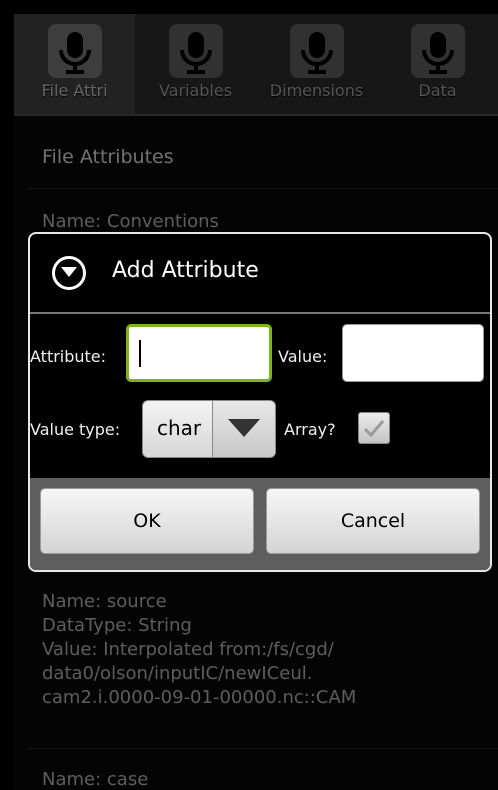 This screenshot has width=498, height=790. What do you see at coordinates (140, 353) in the screenshot?
I see `text-caret` at bounding box center [140, 353].